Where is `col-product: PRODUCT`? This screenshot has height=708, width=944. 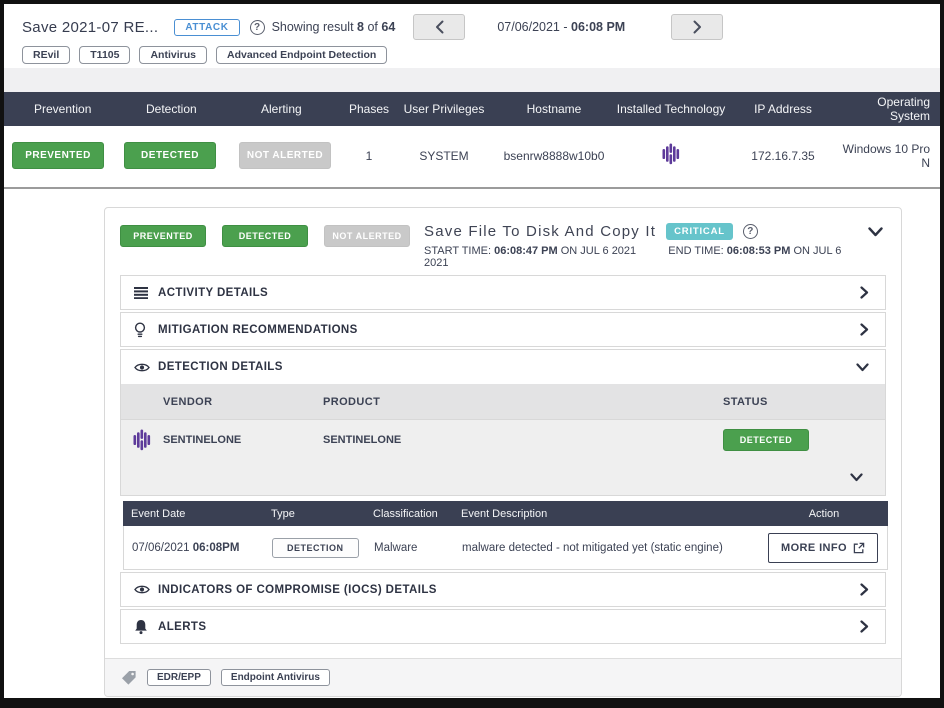 col-product: PRODUCT is located at coordinates (352, 401).